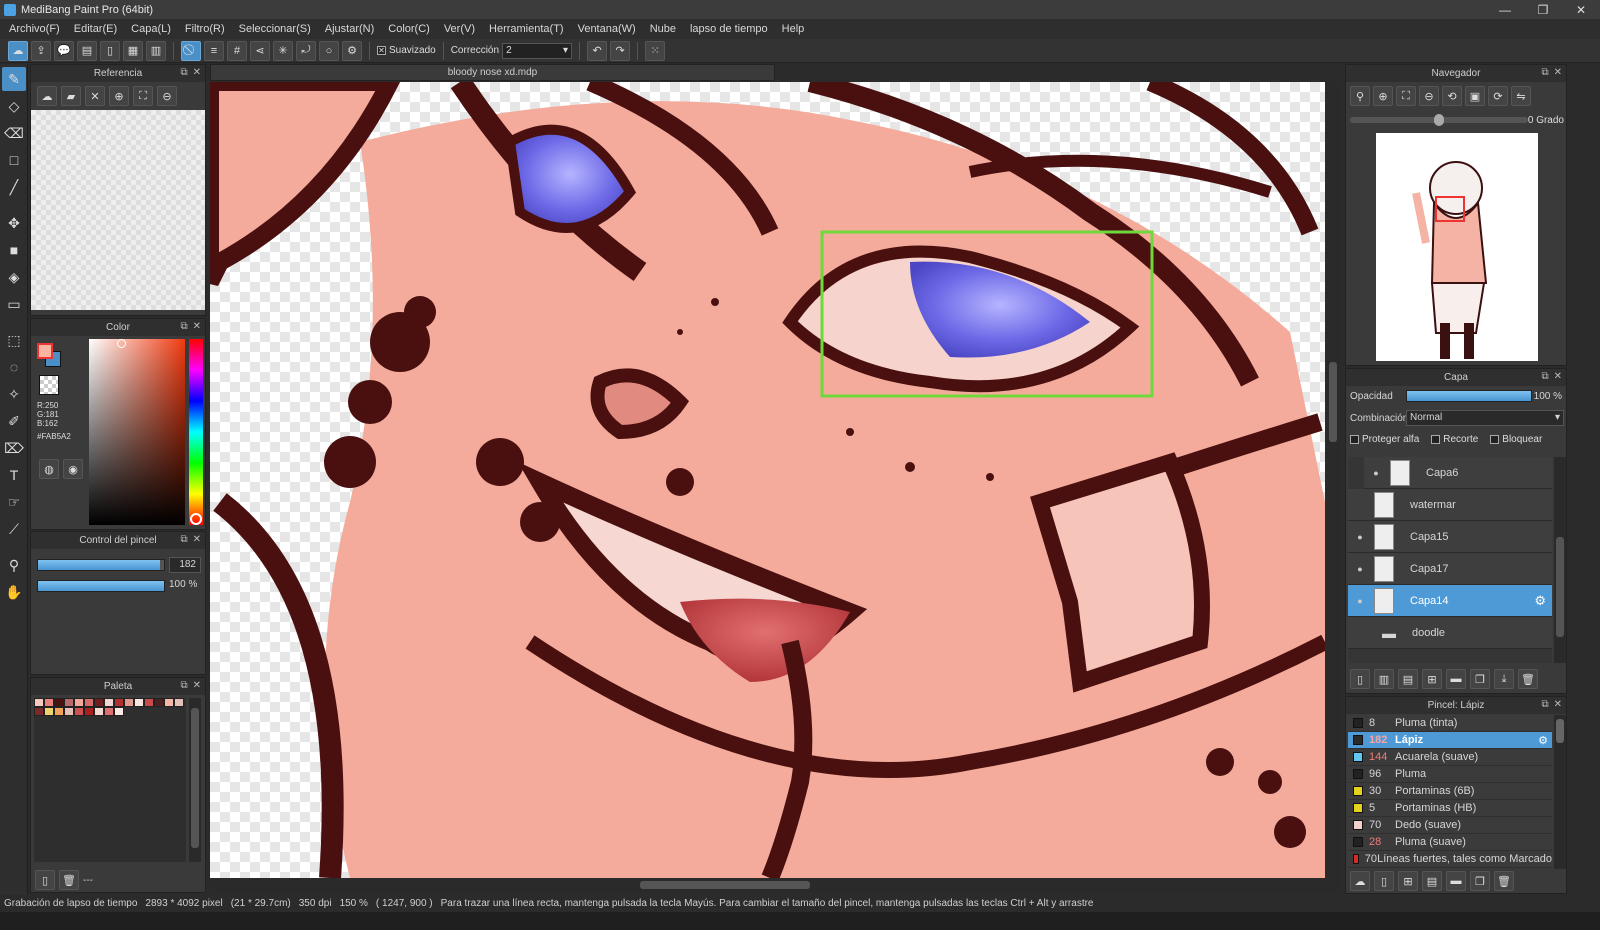  I want to click on brush-item-lapiz: 182 Lápiz ⚙, so click(1450, 740).